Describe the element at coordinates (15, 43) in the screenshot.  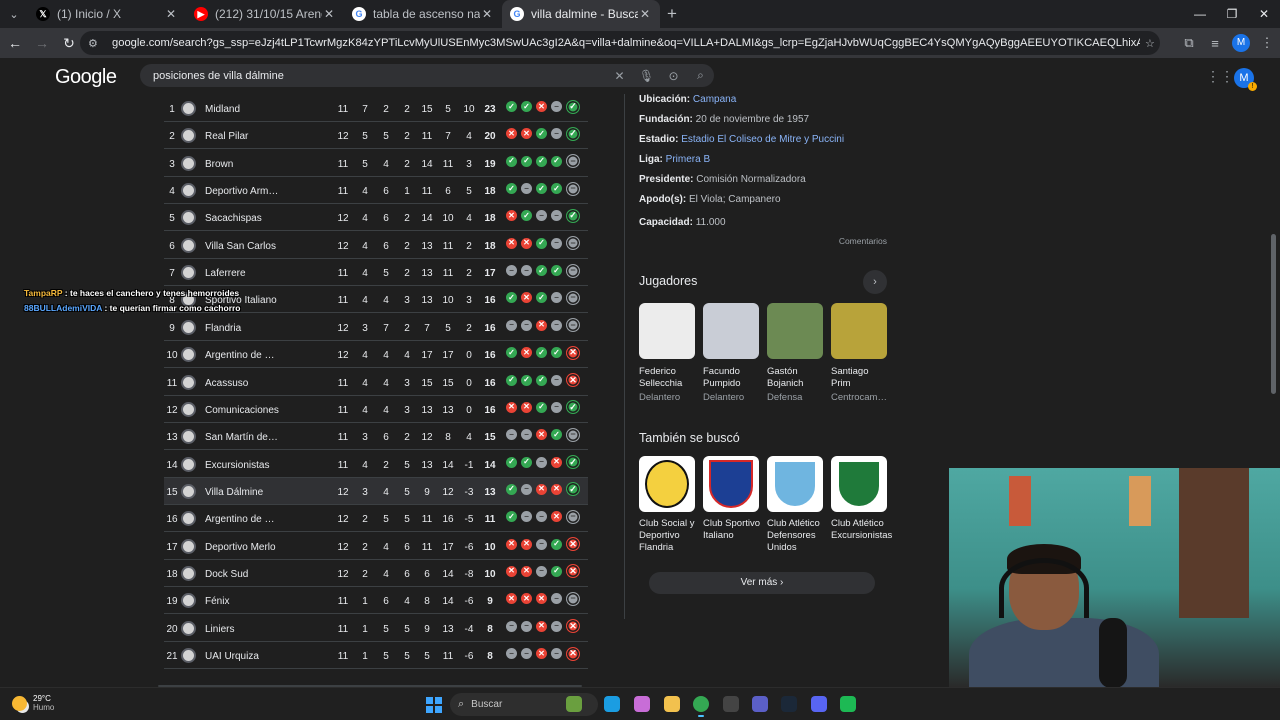
I see `back-button: ←` at that location.